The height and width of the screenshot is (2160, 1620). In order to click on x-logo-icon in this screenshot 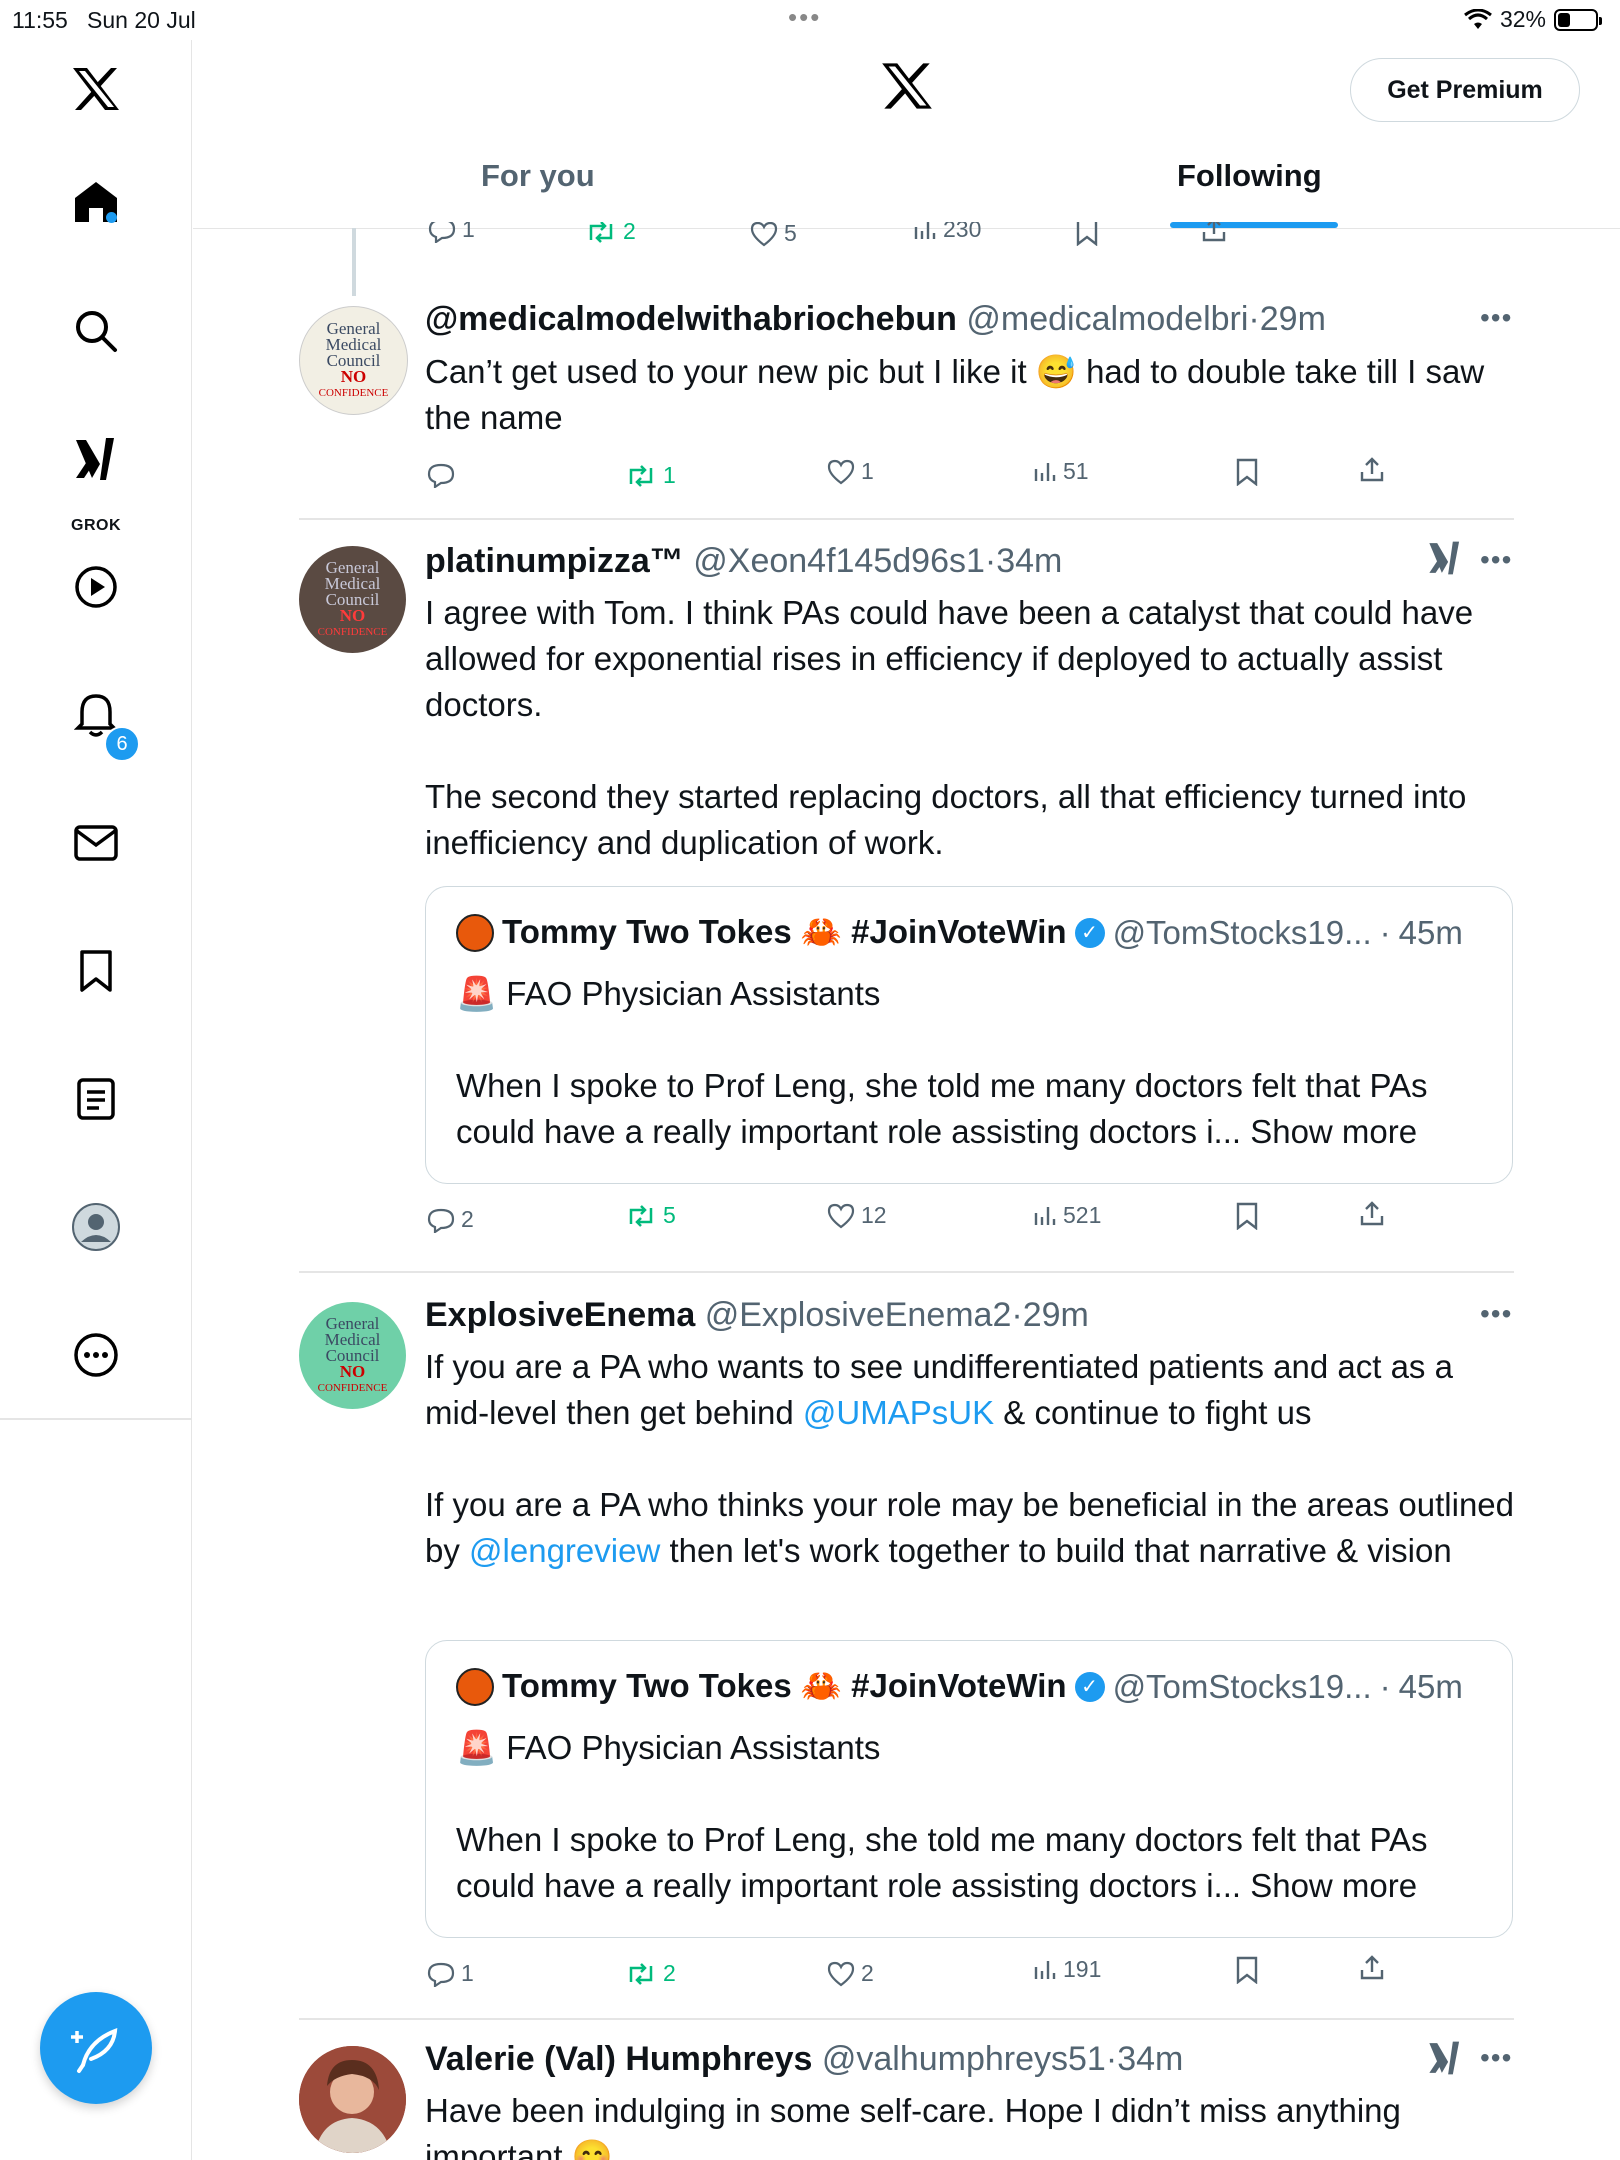, I will do `click(96, 89)`.